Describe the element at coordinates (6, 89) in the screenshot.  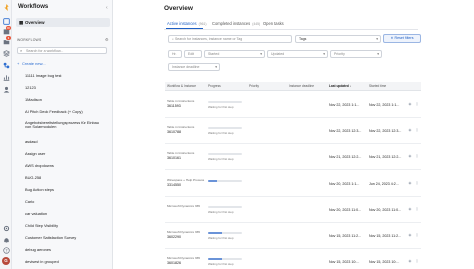
I see `user-icon` at that location.